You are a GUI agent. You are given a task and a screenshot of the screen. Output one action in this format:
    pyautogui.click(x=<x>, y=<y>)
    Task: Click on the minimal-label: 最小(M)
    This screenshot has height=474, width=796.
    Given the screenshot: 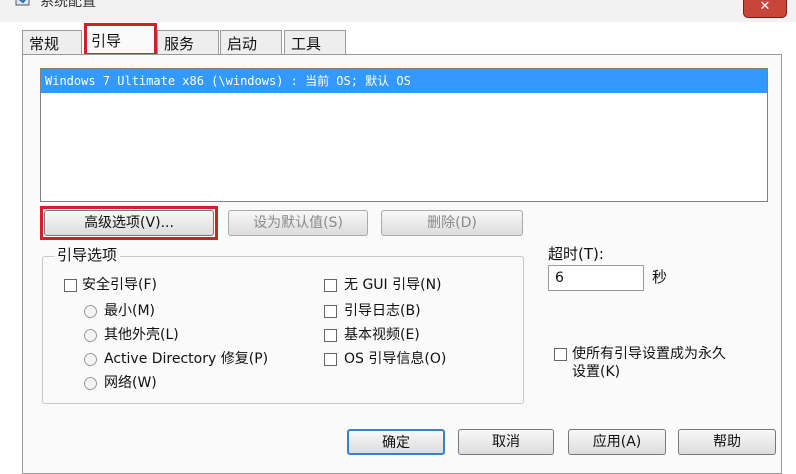 What is the action you would take?
    pyautogui.click(x=130, y=311)
    